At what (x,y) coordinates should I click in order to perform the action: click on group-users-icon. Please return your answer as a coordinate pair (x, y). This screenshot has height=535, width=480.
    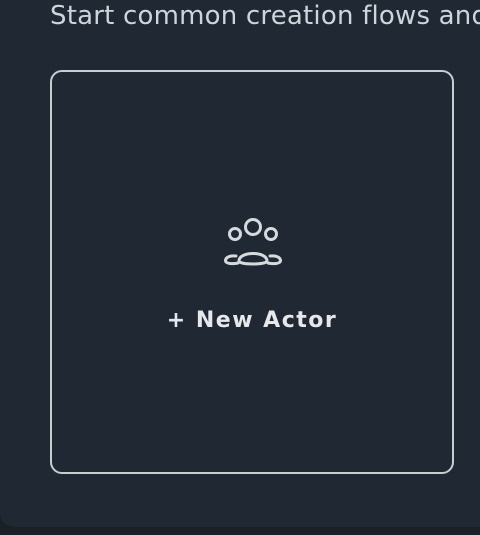
    Looking at the image, I should click on (253, 242).